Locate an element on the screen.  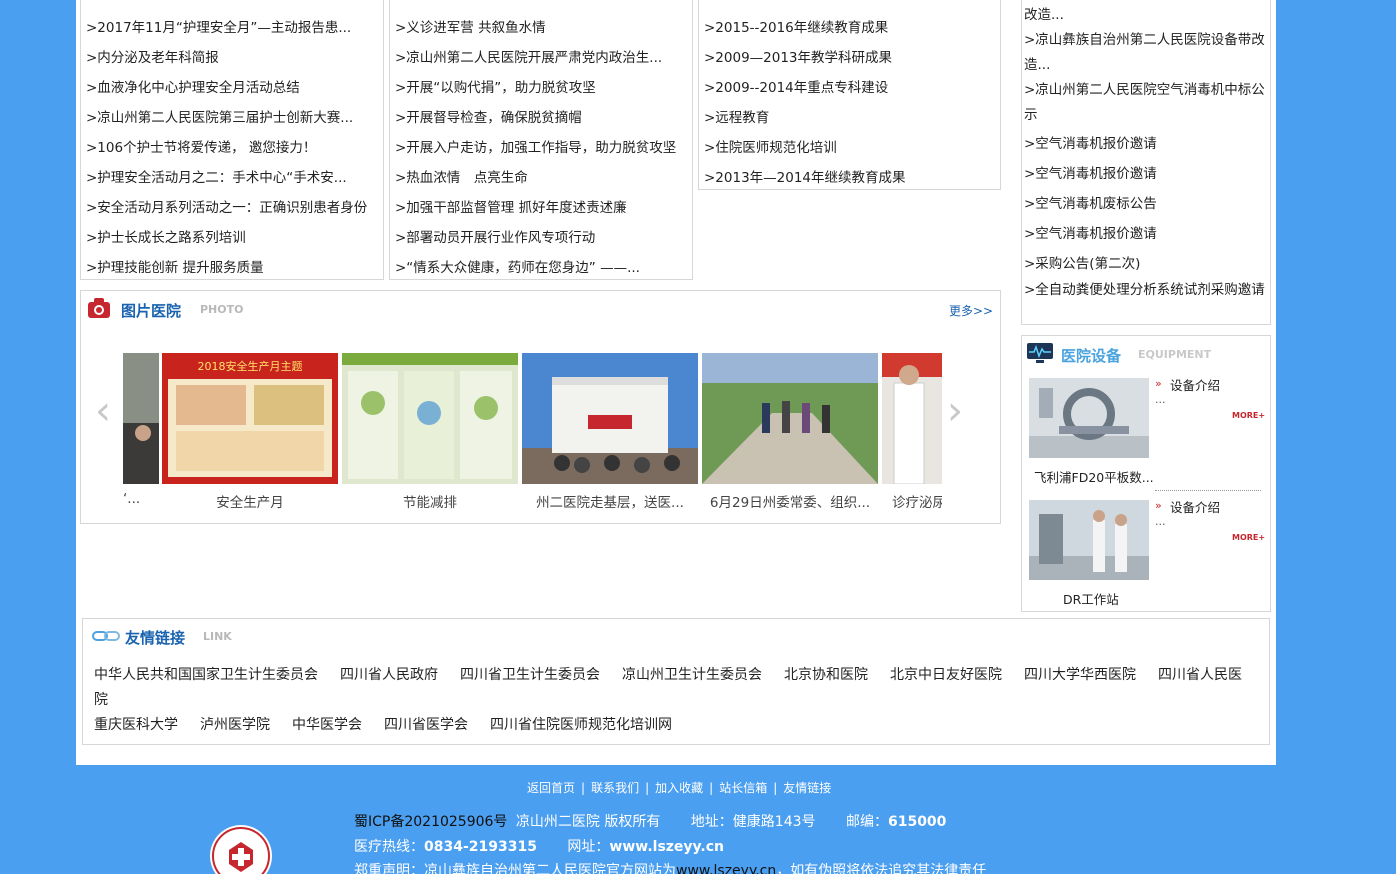
monitor-icon is located at coordinates (1040, 355).